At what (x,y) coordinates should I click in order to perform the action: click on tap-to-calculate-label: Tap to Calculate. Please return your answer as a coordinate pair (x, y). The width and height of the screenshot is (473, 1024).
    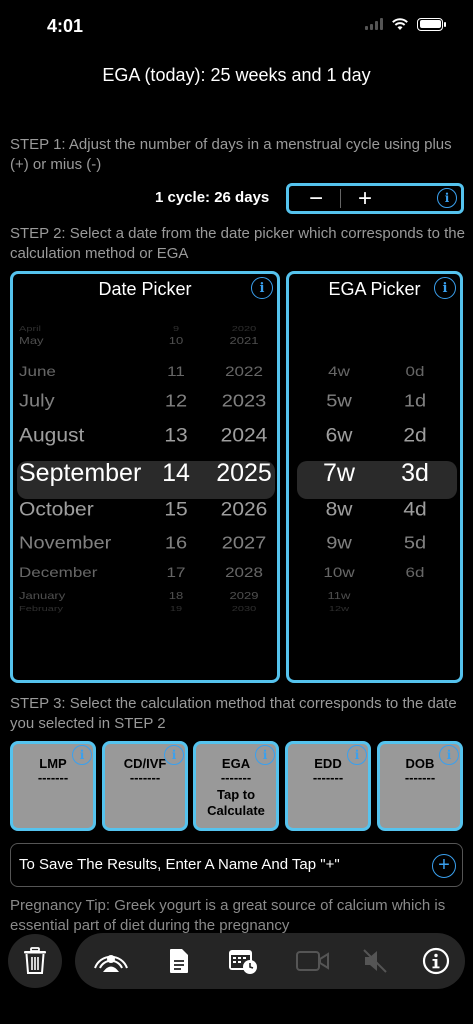
    Looking at the image, I should click on (236, 802).